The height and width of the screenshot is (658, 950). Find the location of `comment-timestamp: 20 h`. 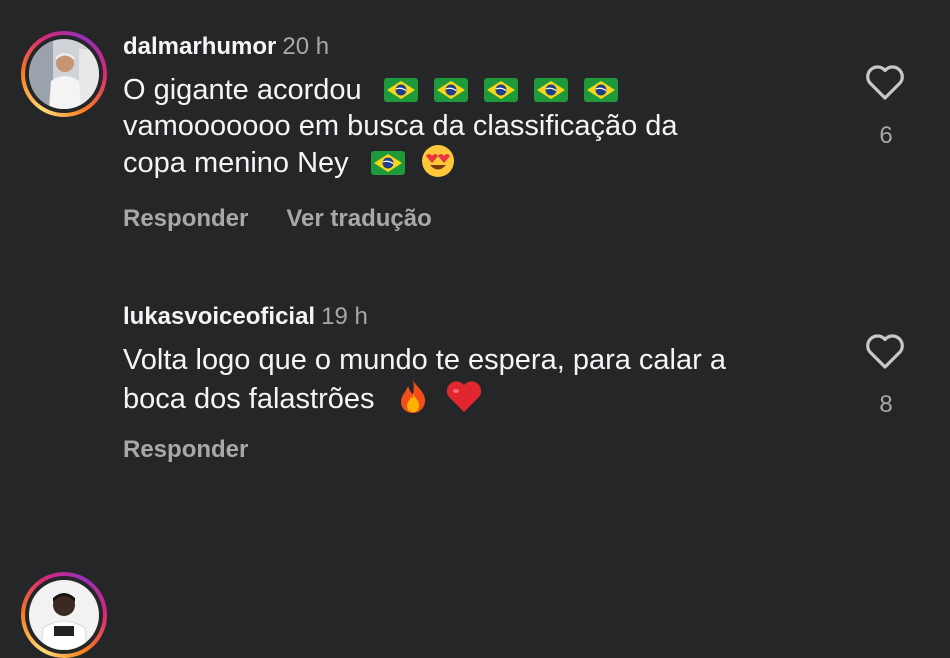

comment-timestamp: 20 h is located at coordinates (306, 46).